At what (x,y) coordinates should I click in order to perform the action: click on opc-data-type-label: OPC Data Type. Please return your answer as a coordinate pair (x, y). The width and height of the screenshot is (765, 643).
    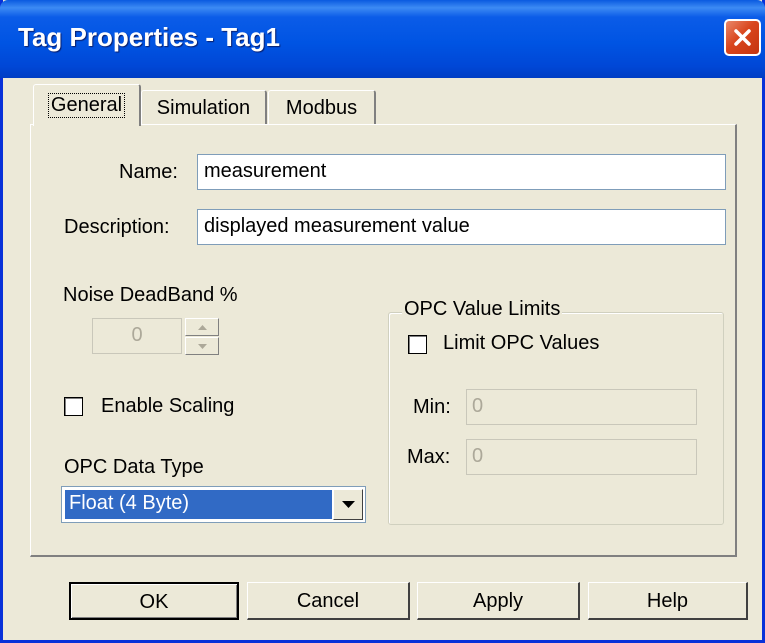
    Looking at the image, I should click on (134, 467).